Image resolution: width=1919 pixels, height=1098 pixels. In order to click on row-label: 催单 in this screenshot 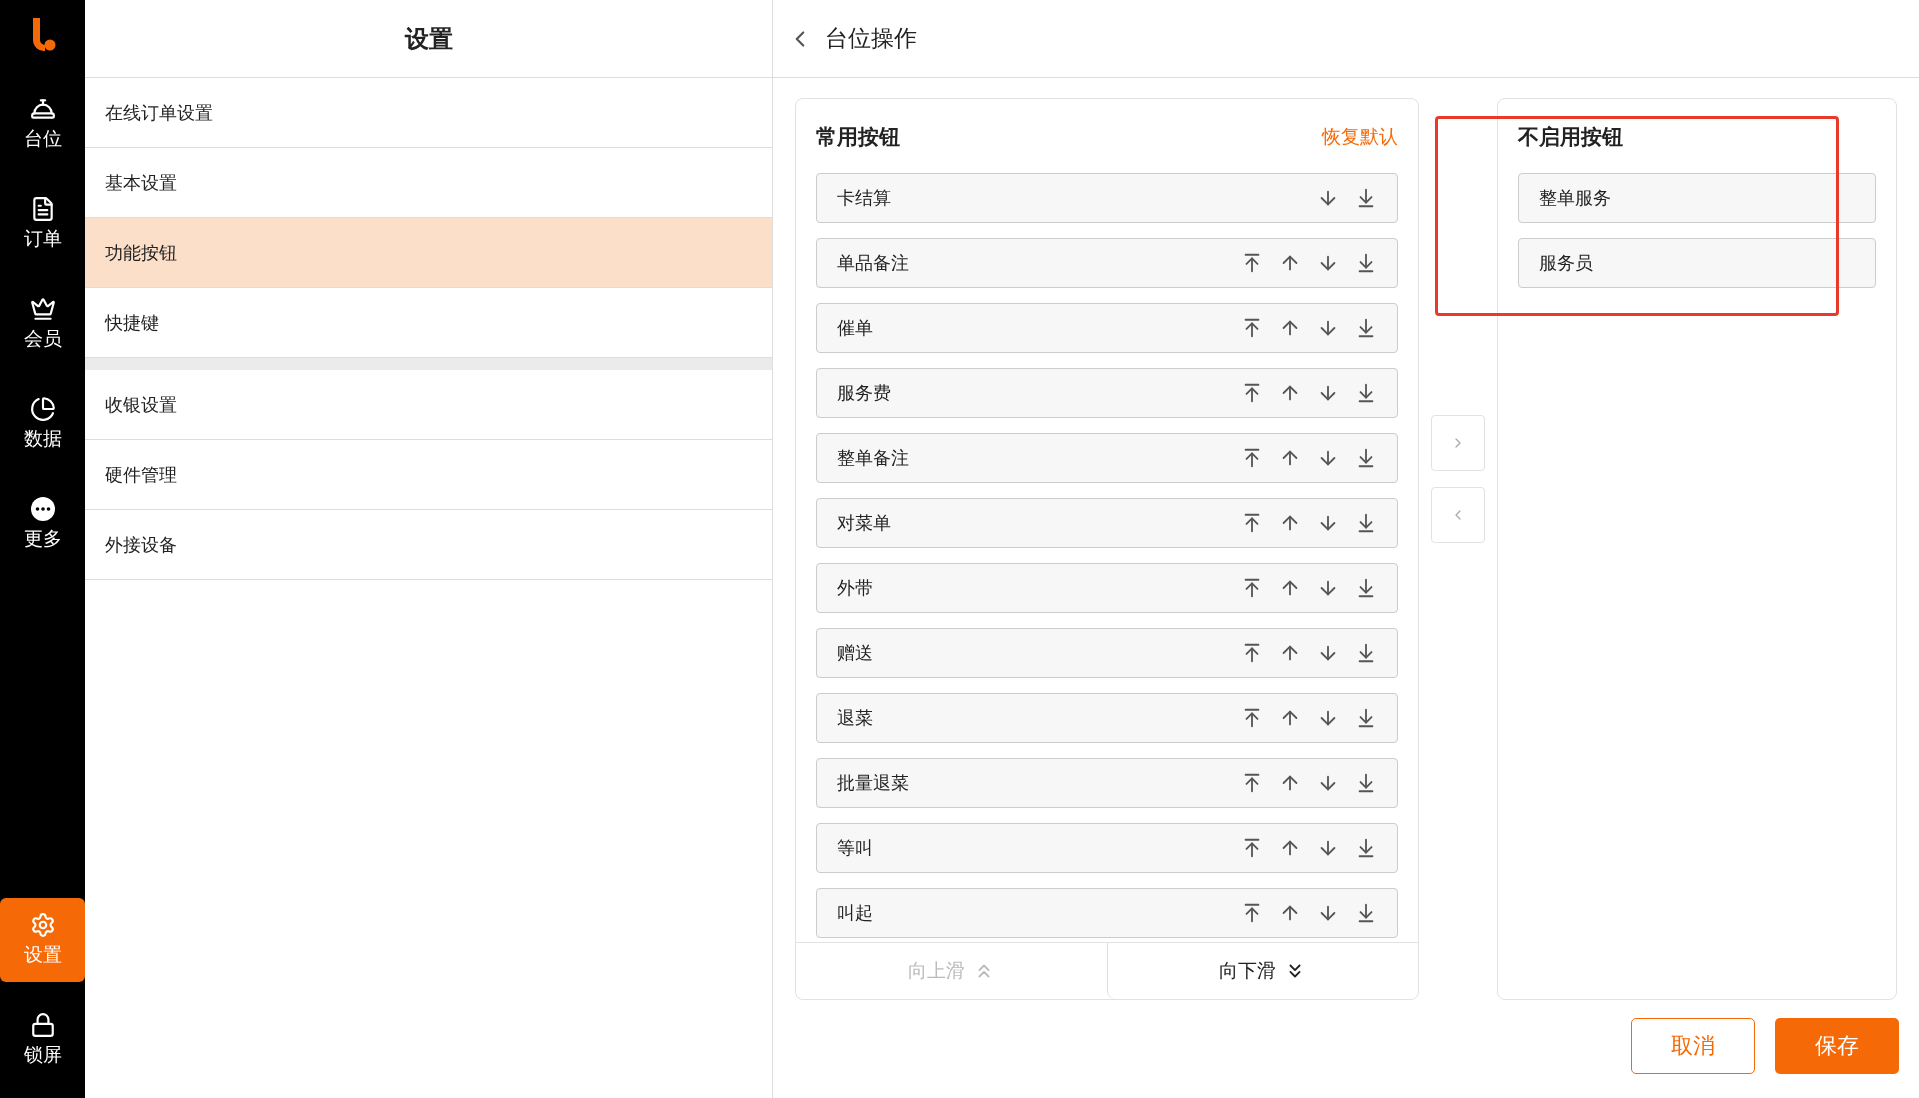, I will do `click(855, 328)`.